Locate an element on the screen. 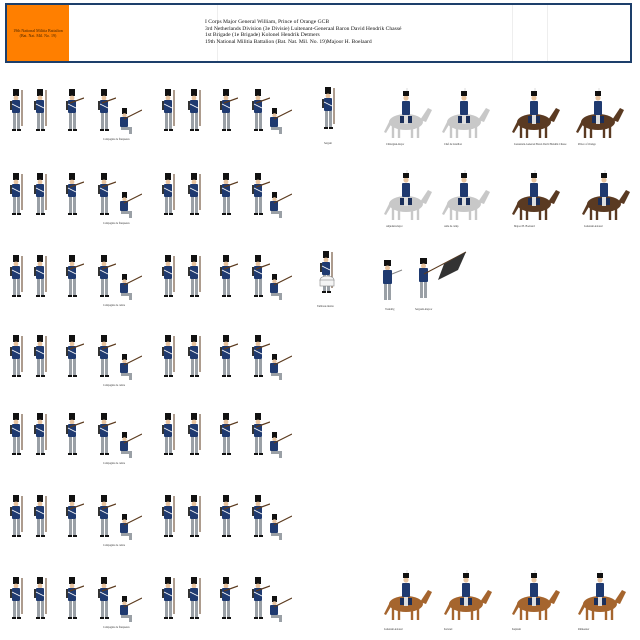  cavalry-caption: Chirurgien-major is located at coordinates (395, 144).